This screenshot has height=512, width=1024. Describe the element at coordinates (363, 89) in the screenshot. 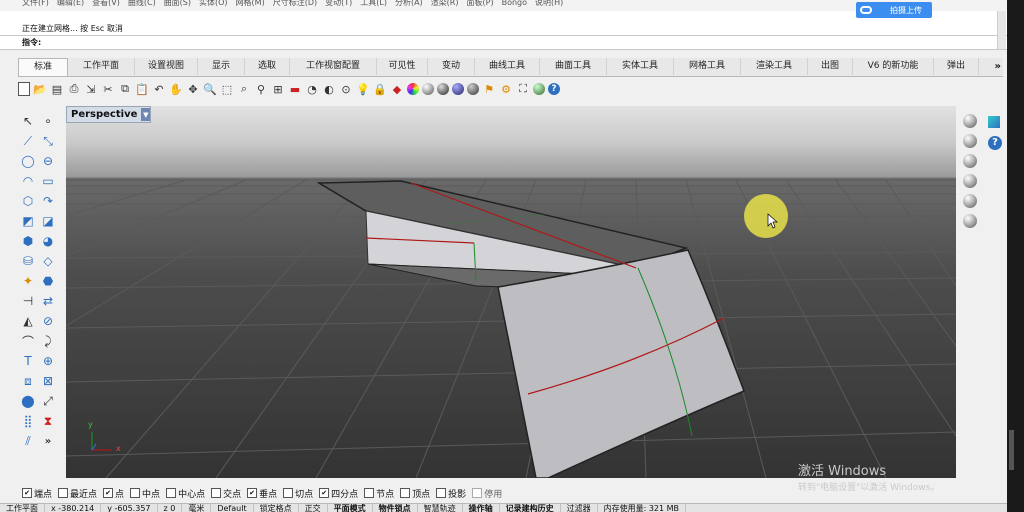

I see `light-bulb-icon: 💡` at that location.